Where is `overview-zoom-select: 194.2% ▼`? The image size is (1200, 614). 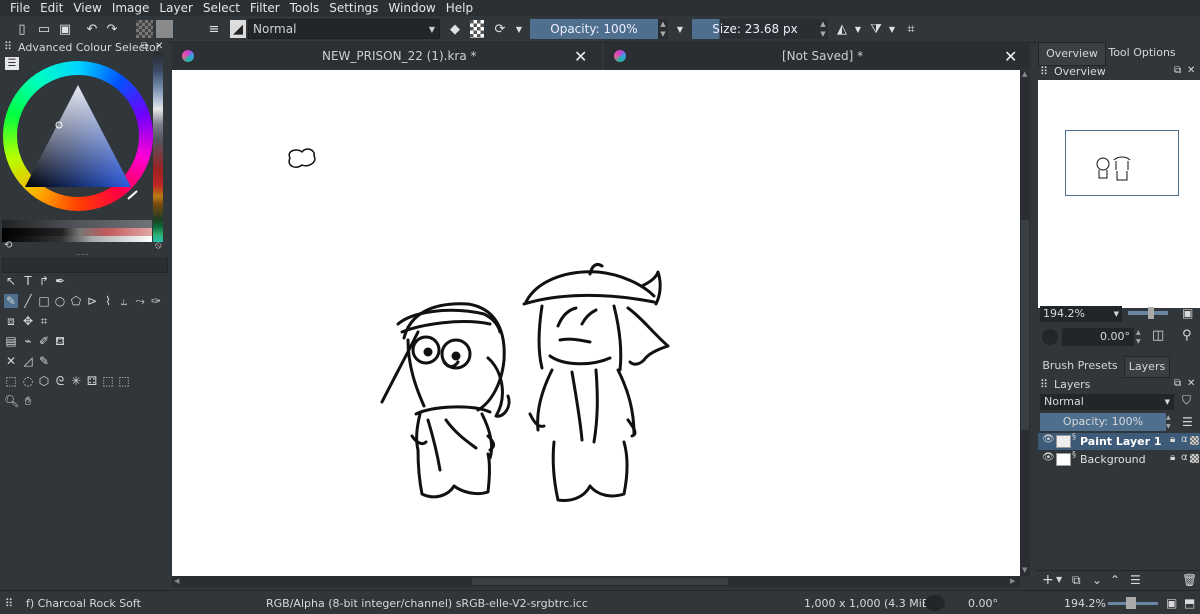
overview-zoom-select: 194.2% ▼ is located at coordinates (1081, 314).